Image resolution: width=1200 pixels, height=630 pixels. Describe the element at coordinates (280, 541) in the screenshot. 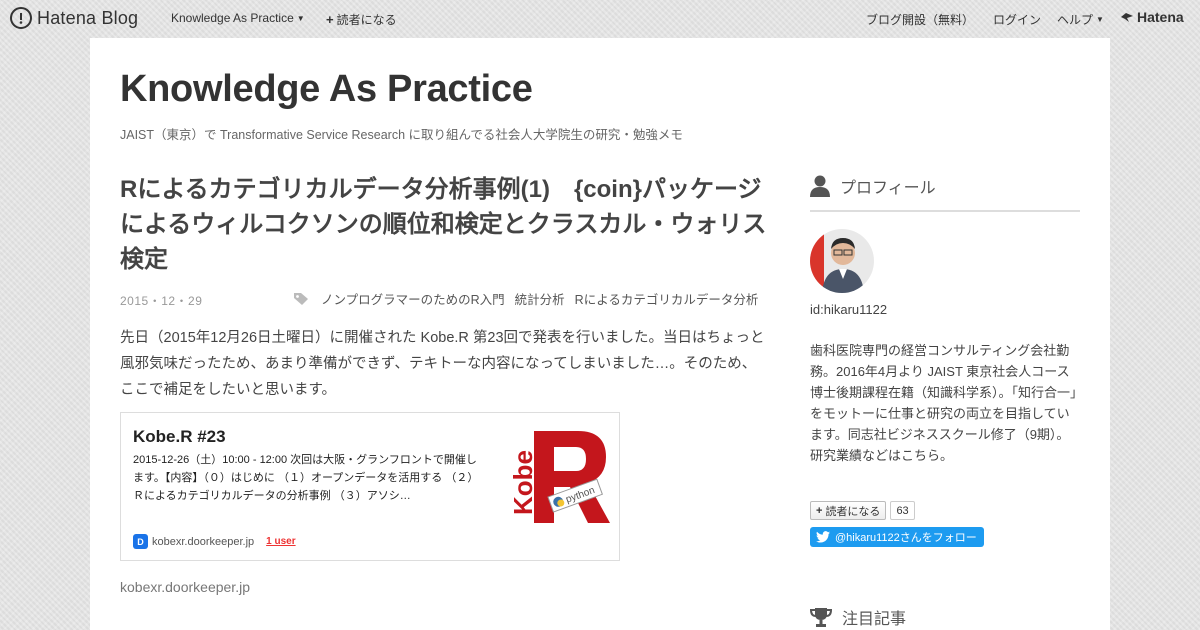

I see `bookmark-users-link: 1 user` at that location.